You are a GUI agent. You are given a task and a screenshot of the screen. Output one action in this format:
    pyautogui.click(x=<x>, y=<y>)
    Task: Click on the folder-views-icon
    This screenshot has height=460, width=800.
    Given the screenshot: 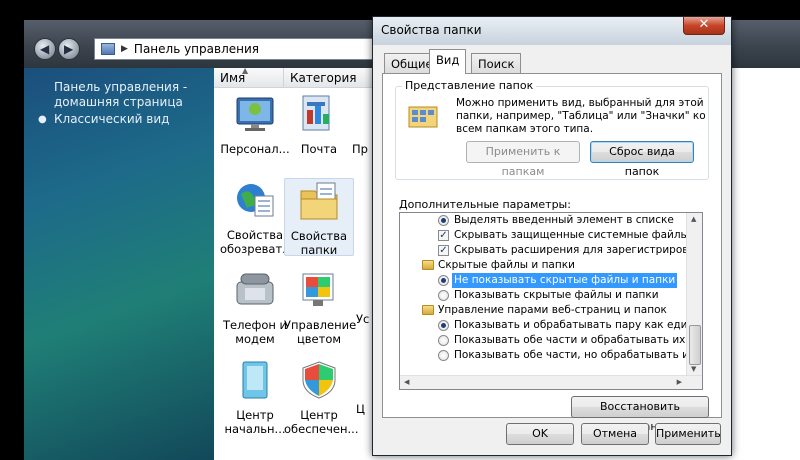 What is the action you would take?
    pyautogui.click(x=423, y=116)
    